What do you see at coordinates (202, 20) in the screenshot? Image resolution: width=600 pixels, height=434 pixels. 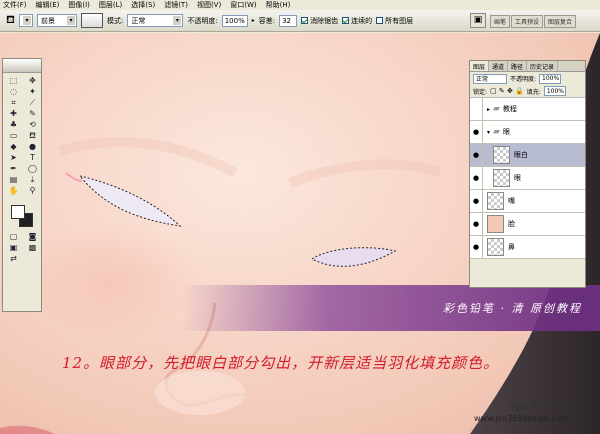 I see `opacity-label: 不透明度:` at bounding box center [202, 20].